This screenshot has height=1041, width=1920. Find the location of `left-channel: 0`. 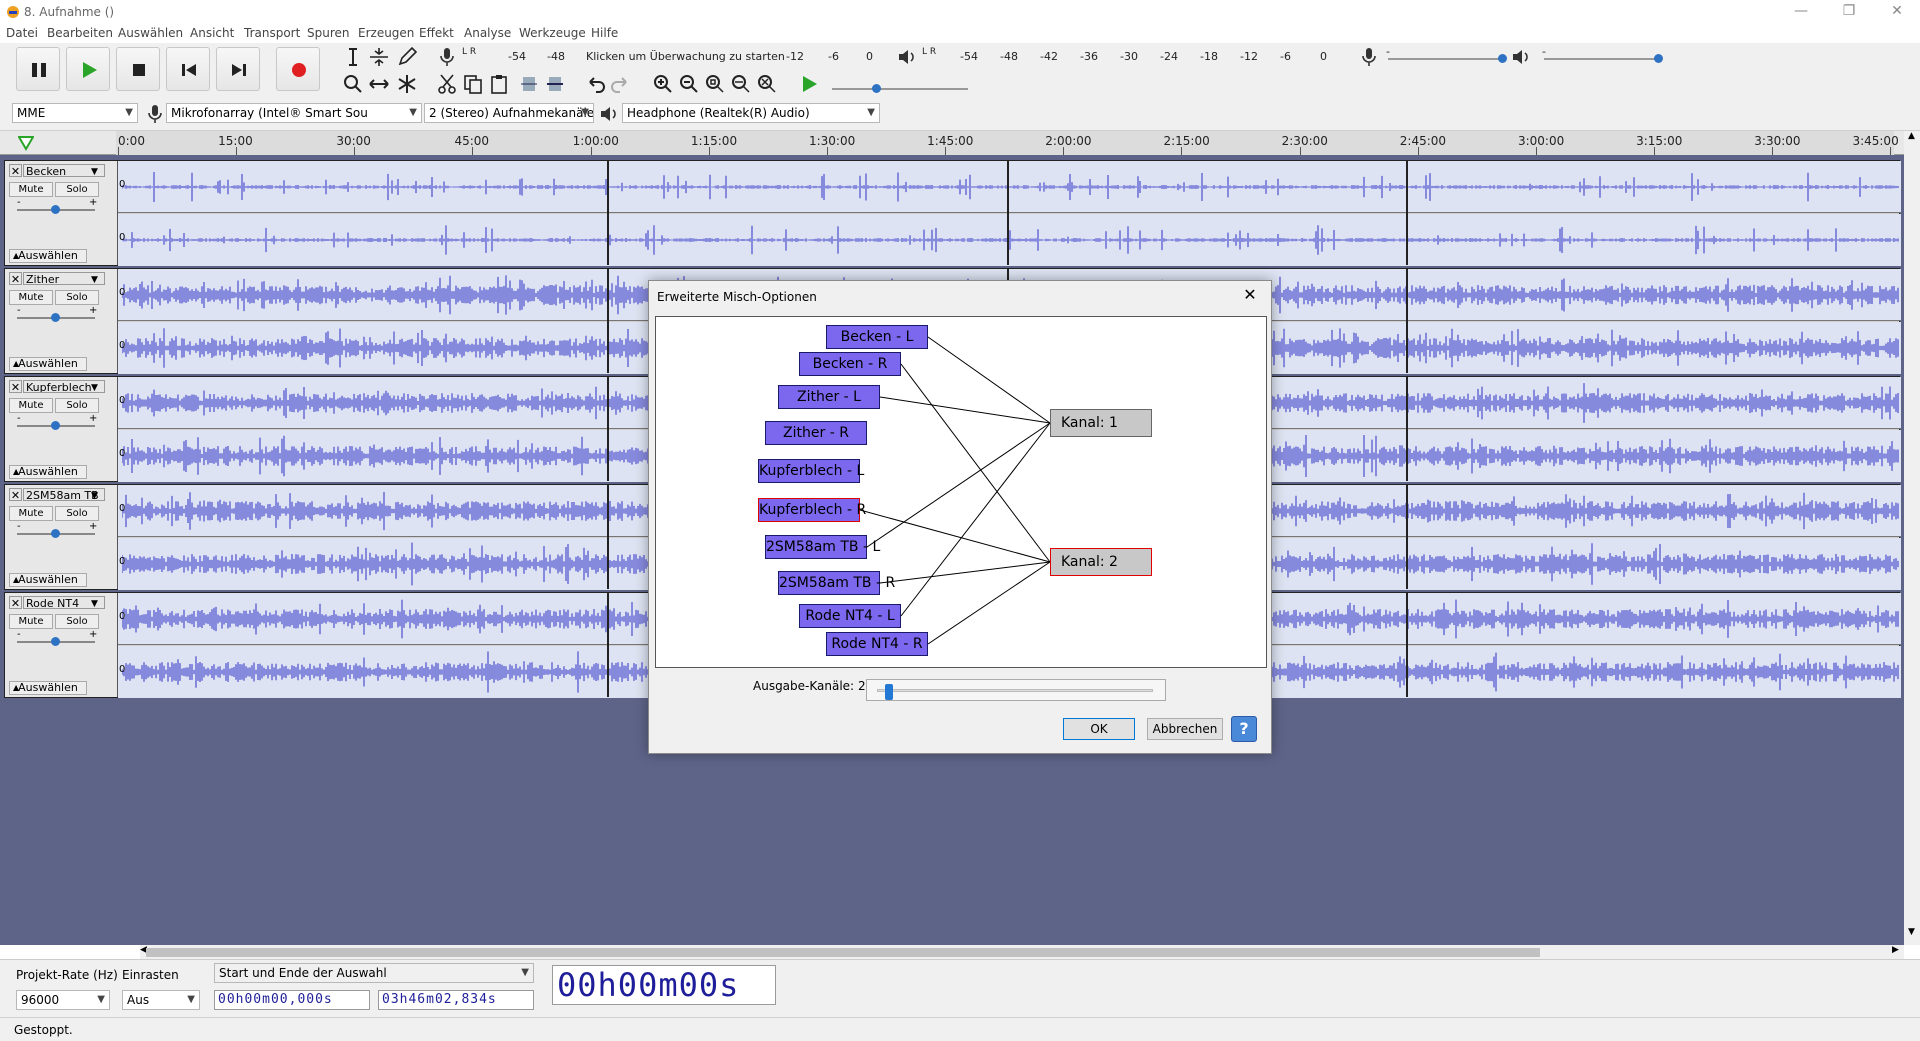

left-channel: 0 is located at coordinates (1009, 187).